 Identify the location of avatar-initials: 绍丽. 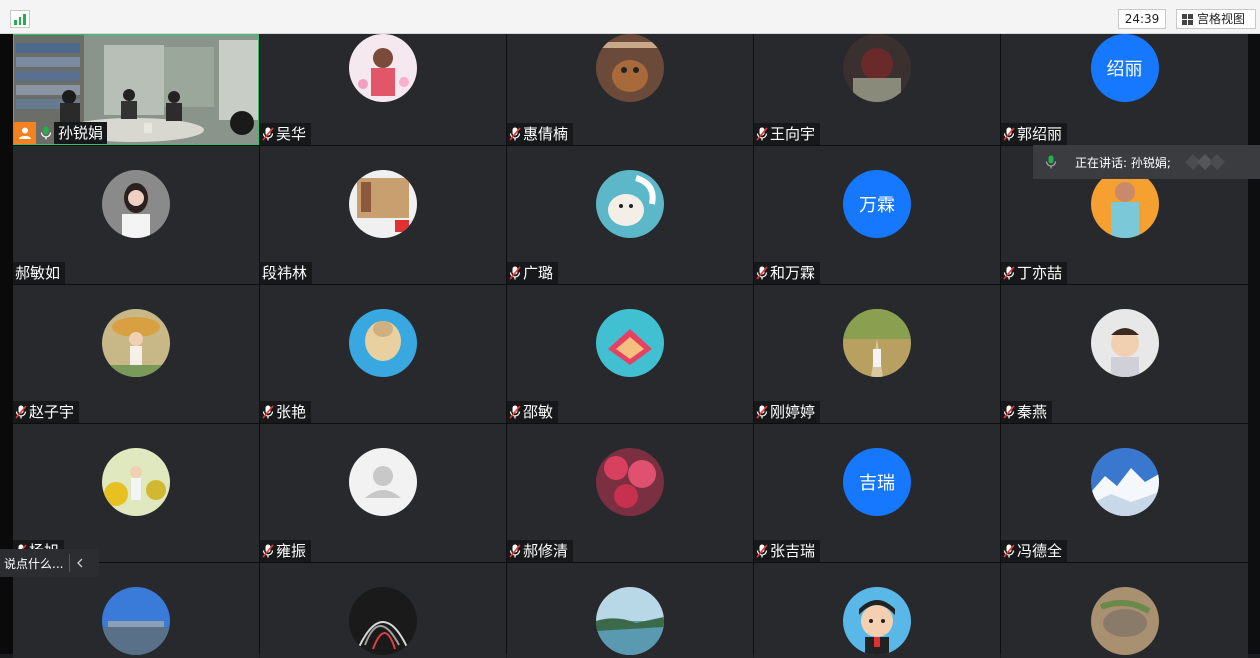
(1124, 68).